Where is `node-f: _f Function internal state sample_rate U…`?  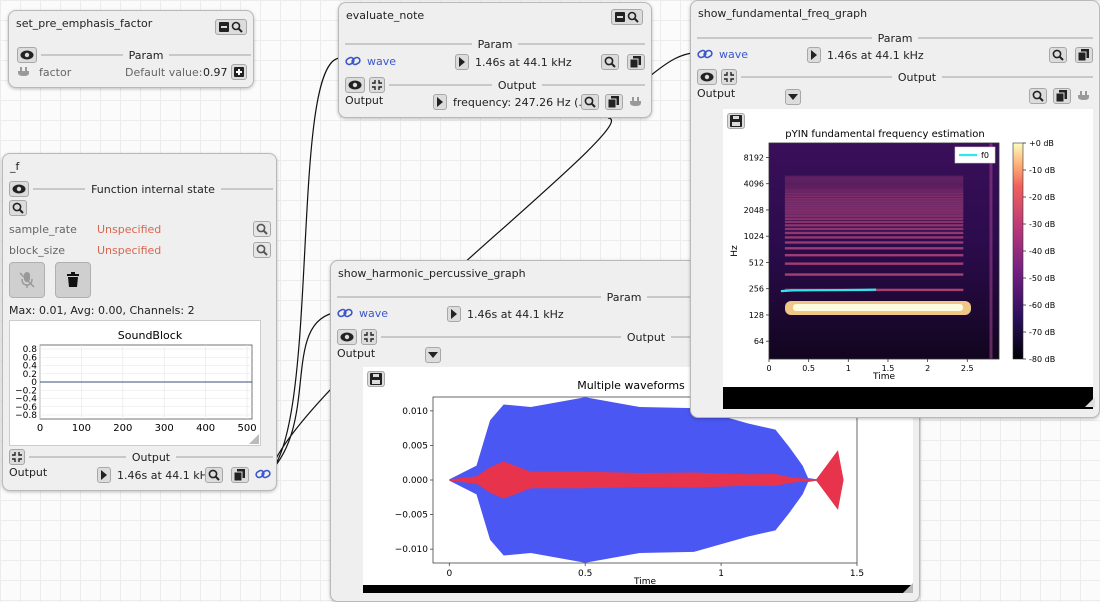 node-f: _f Function internal state sample_rate U… is located at coordinates (139, 322).